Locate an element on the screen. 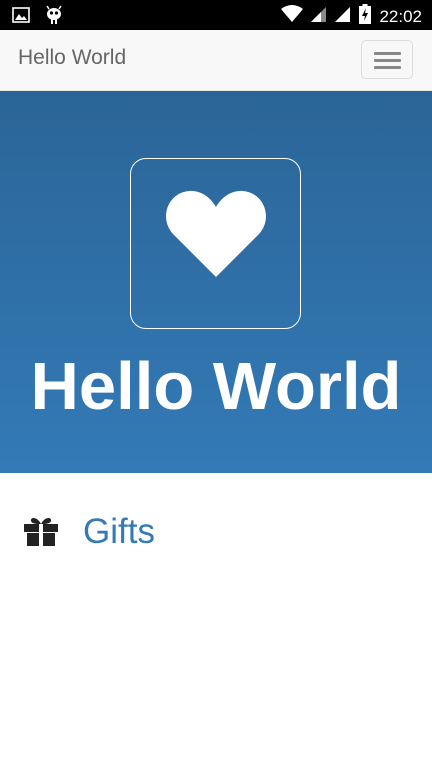 The width and height of the screenshot is (432, 768). list-item-gifts: Gifts is located at coordinates (216, 532).